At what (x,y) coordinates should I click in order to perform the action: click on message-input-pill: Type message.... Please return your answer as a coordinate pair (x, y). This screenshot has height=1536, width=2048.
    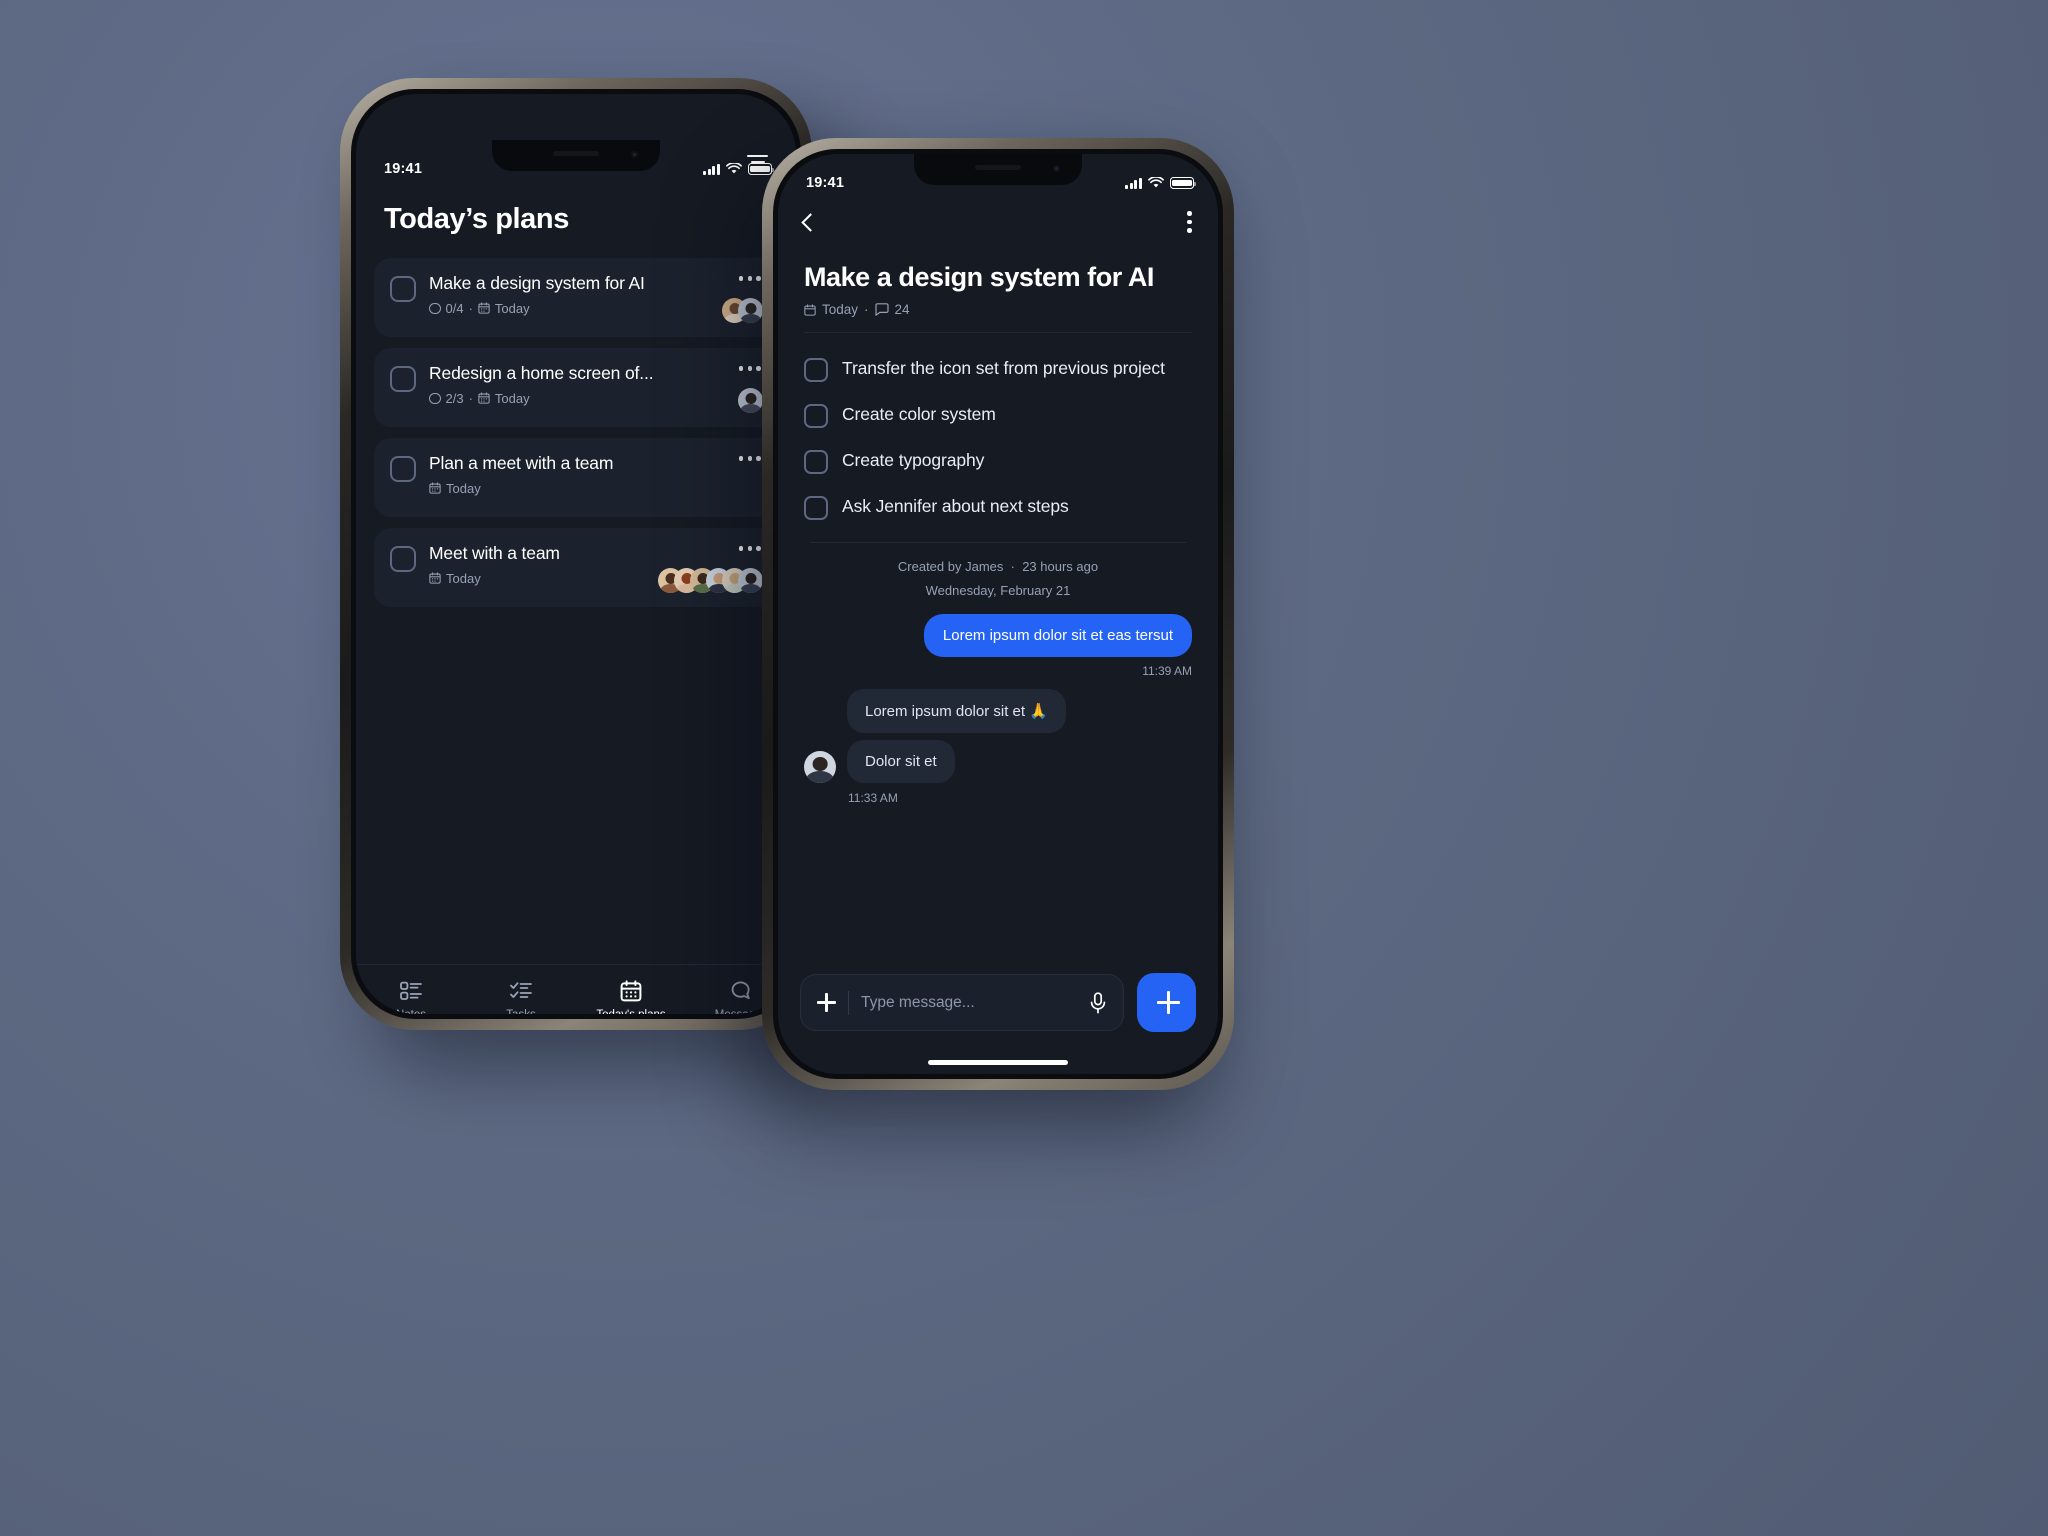
    Looking at the image, I should click on (962, 1002).